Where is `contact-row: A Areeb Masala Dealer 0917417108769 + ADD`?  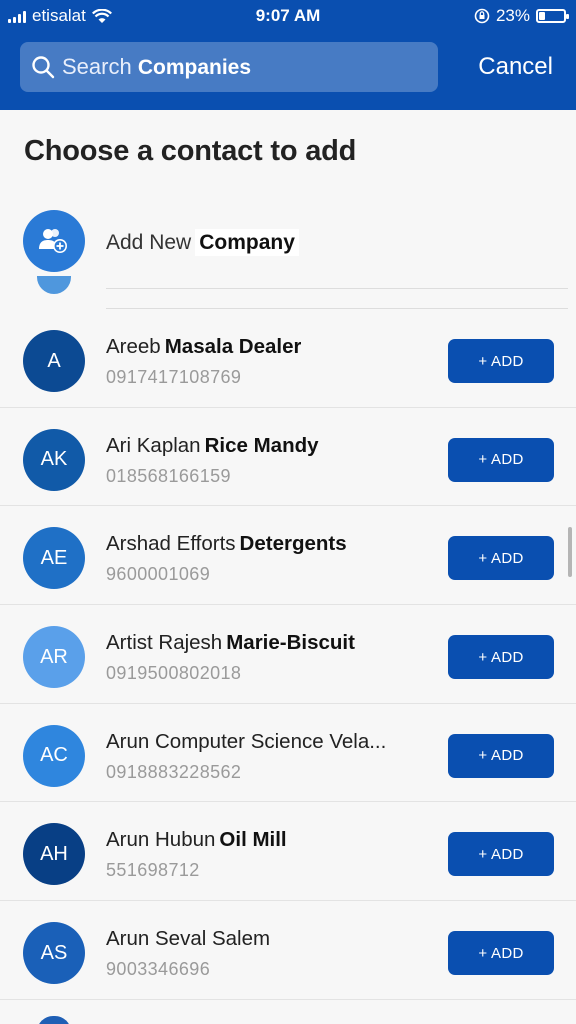
contact-row: A Areeb Masala Dealer 0917417108769 + ADD is located at coordinates (288, 358).